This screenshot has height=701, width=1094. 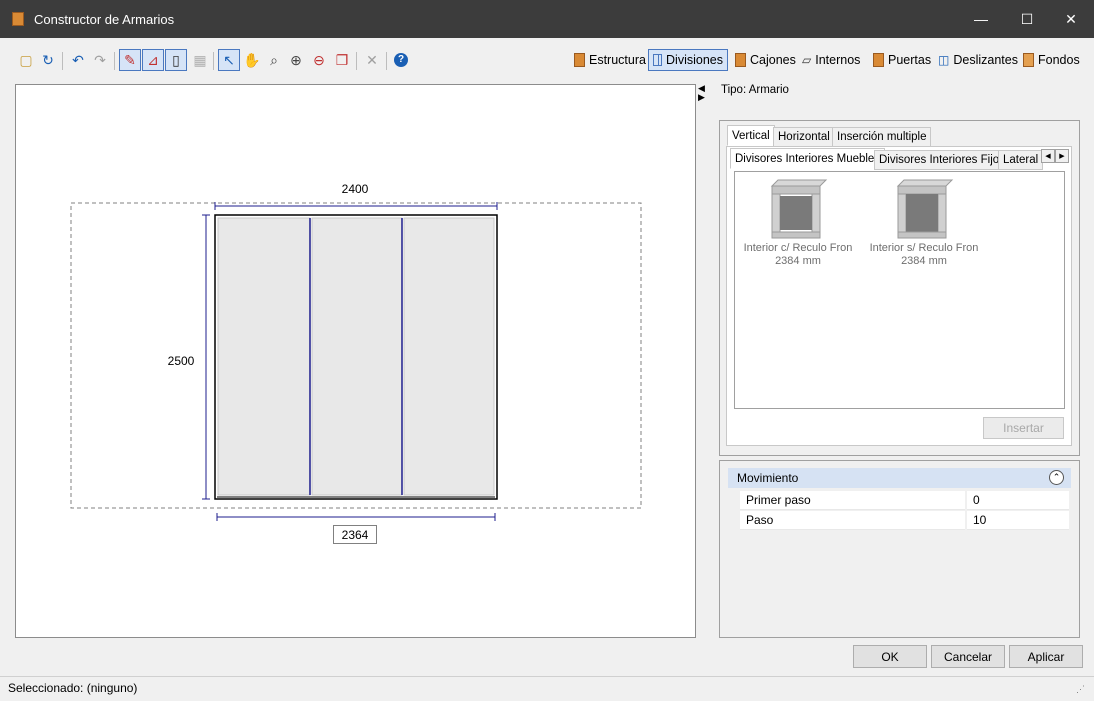 I want to click on insert-button: Insertar, so click(x=1023, y=428).